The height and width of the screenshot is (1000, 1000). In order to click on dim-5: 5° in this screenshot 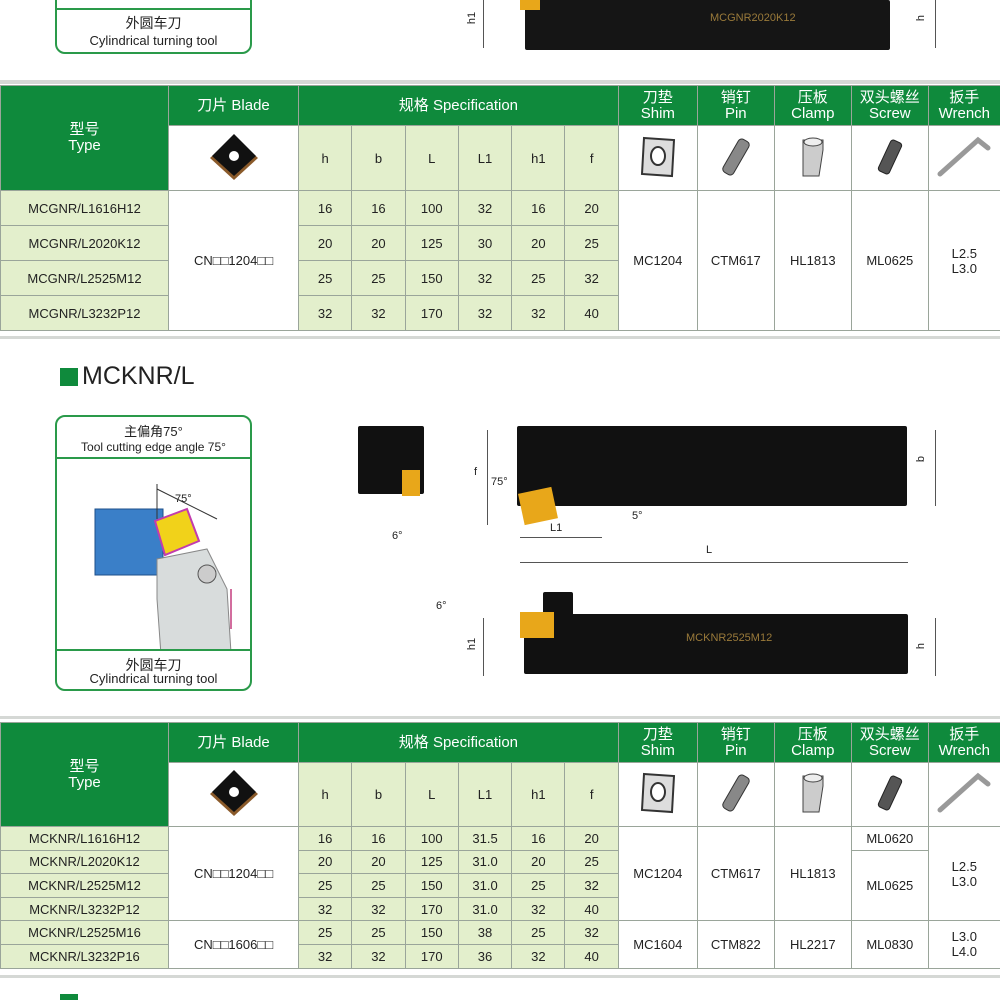, I will do `click(637, 516)`.